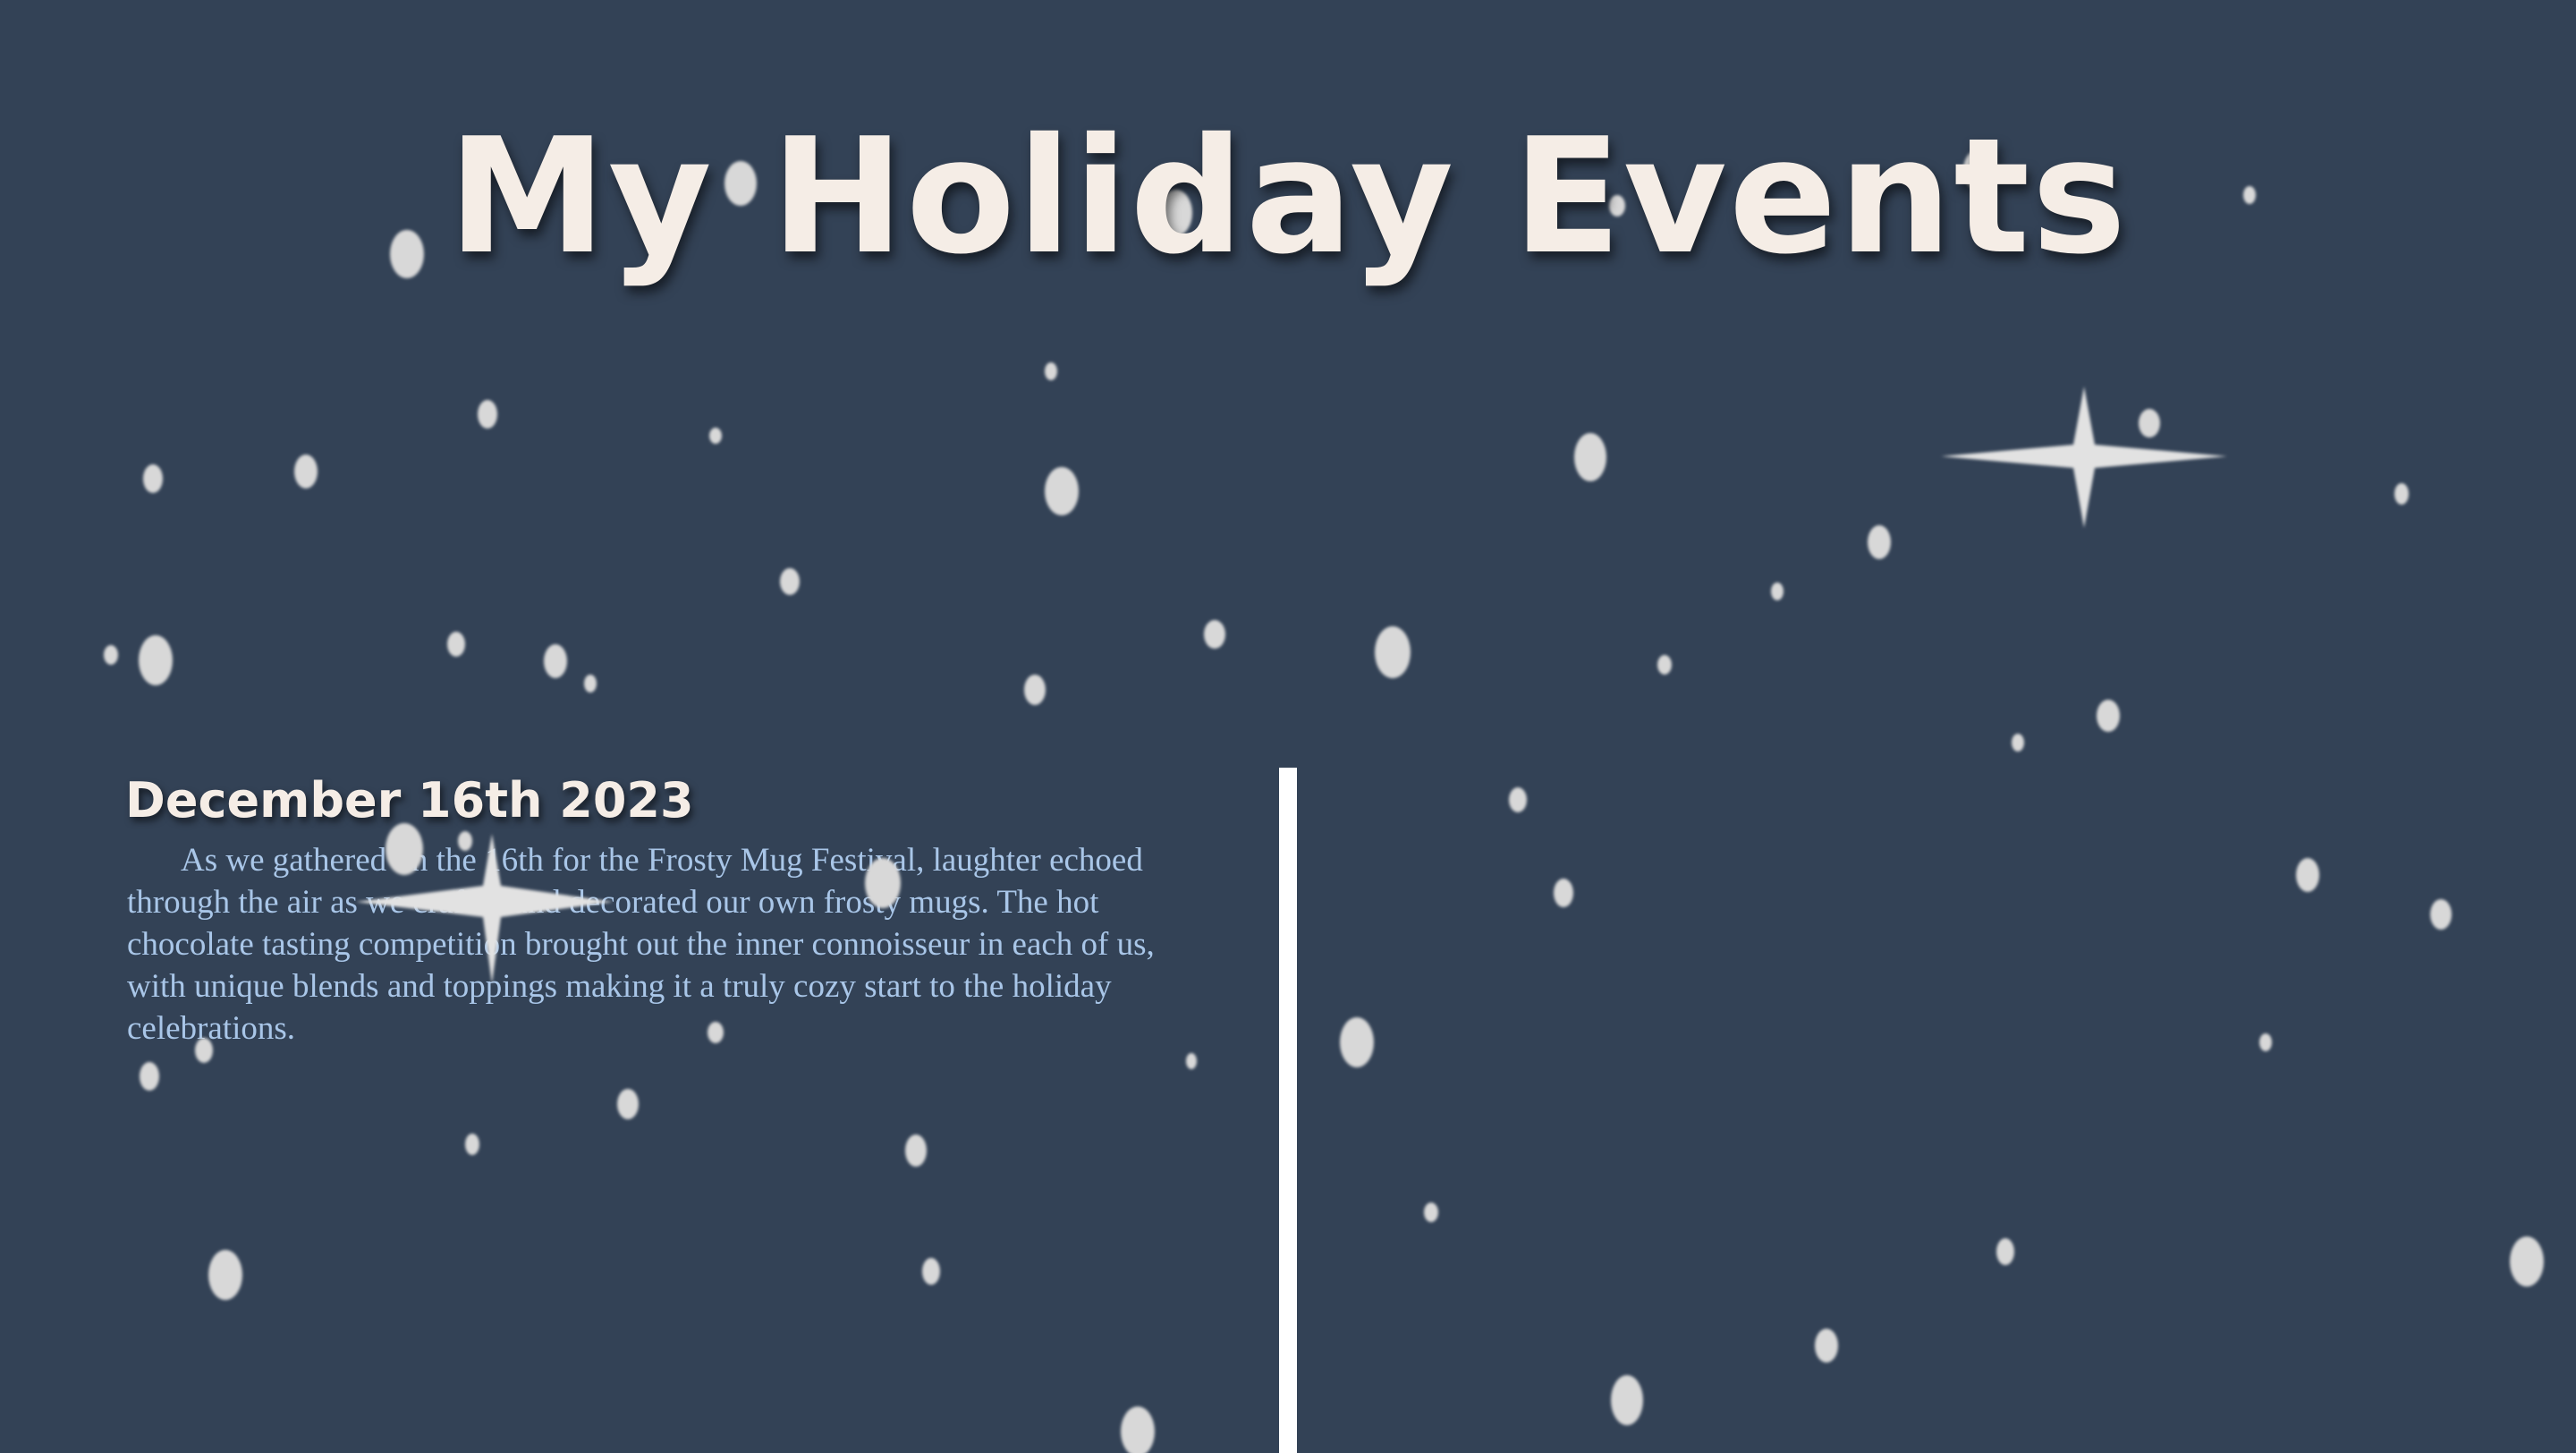 The width and height of the screenshot is (2576, 1453). What do you see at coordinates (2084, 457) in the screenshot?
I see `sparkle-icon` at bounding box center [2084, 457].